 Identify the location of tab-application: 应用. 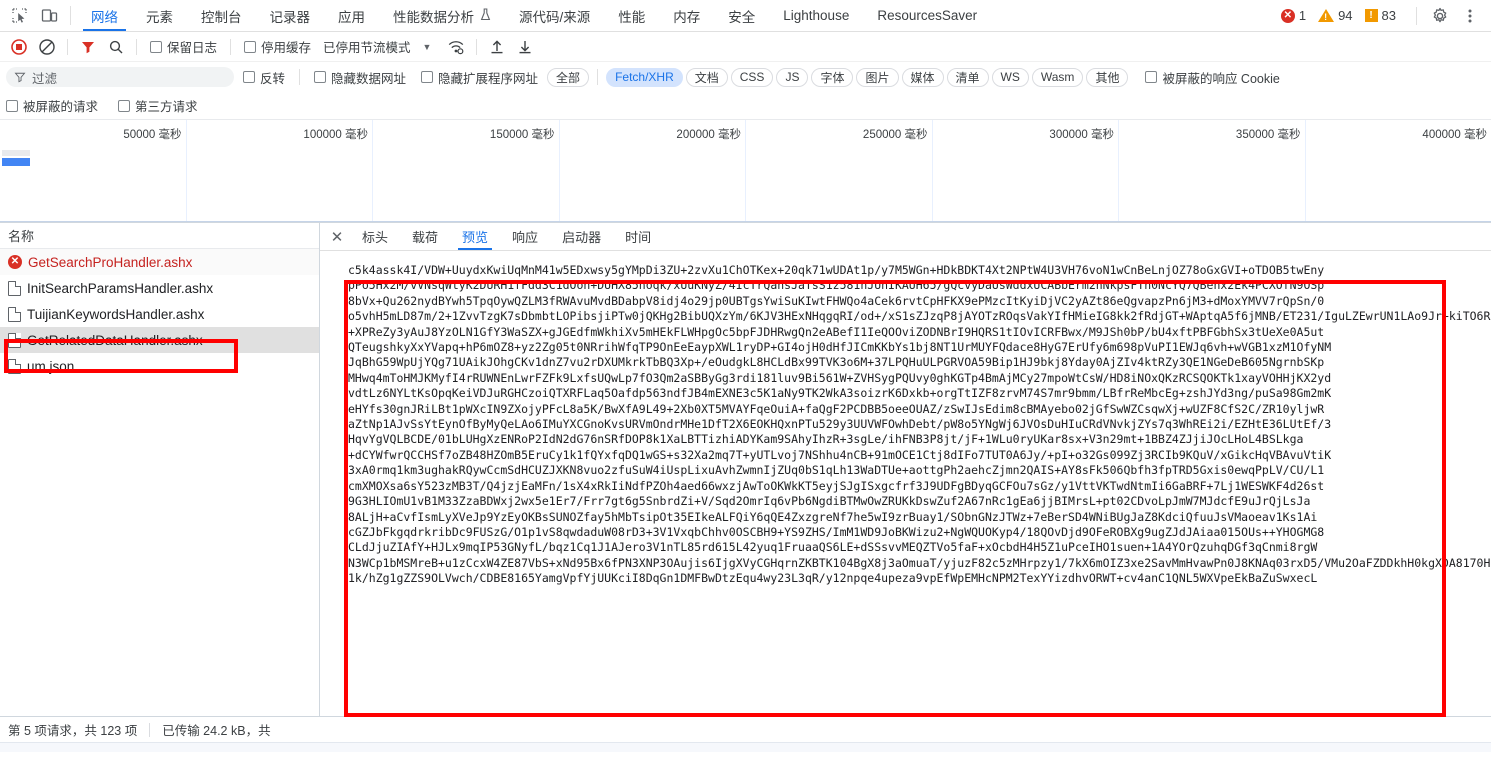
(351, 15).